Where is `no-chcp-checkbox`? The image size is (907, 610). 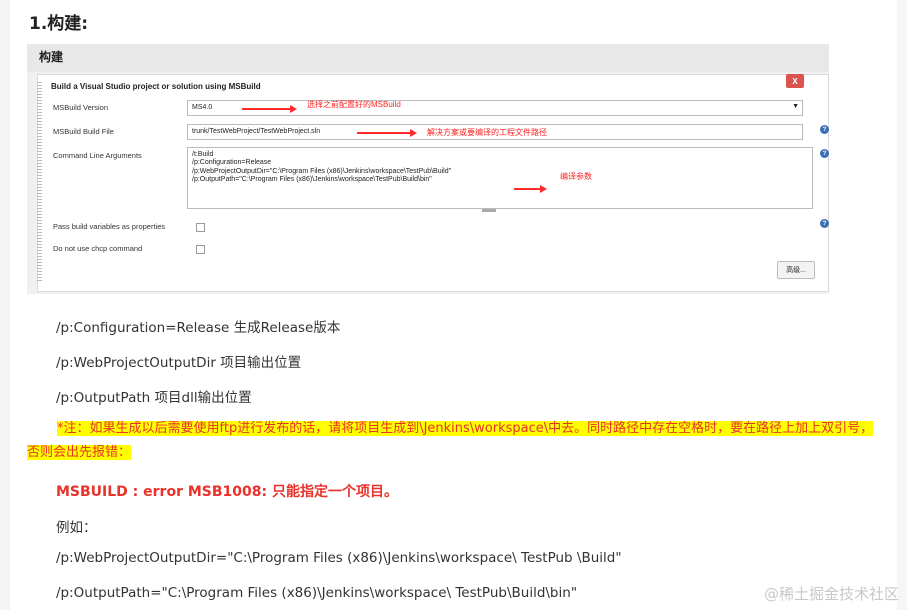 no-chcp-checkbox is located at coordinates (200, 249).